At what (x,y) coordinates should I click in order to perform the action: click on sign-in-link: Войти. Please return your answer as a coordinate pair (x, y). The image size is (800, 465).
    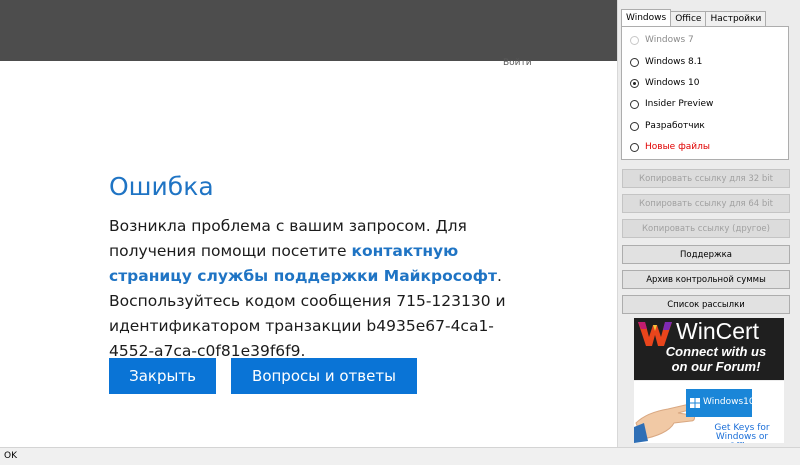
    Looking at the image, I should click on (517, 63).